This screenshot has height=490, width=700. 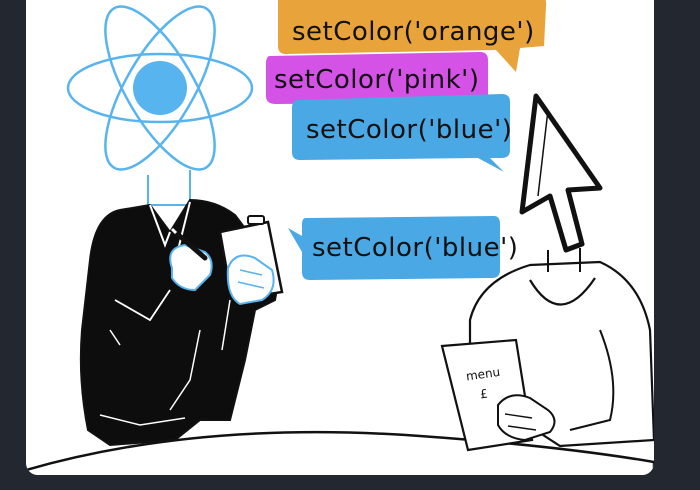 What do you see at coordinates (409, 130) in the screenshot?
I see `bubble-blue-text: setColor('blue')` at bounding box center [409, 130].